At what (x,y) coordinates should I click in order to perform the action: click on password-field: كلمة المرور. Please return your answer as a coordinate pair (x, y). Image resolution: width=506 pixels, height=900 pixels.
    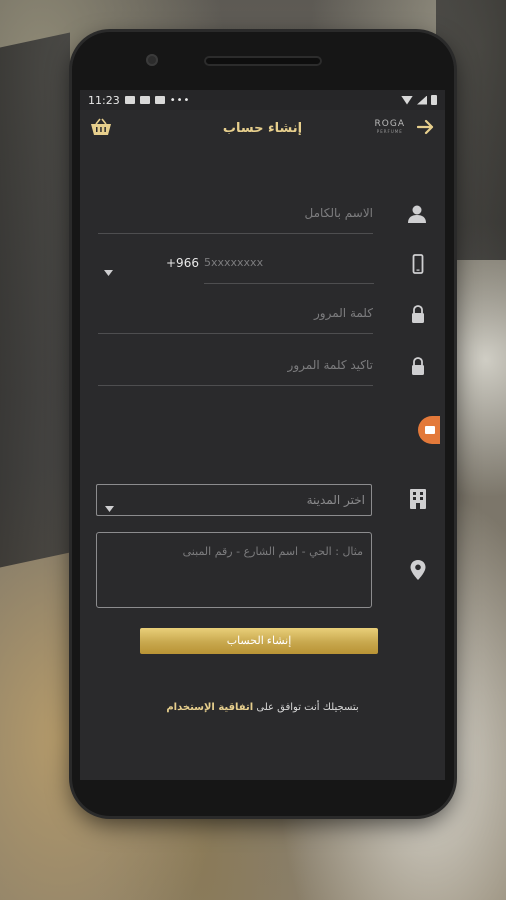
    Looking at the image, I should click on (343, 313).